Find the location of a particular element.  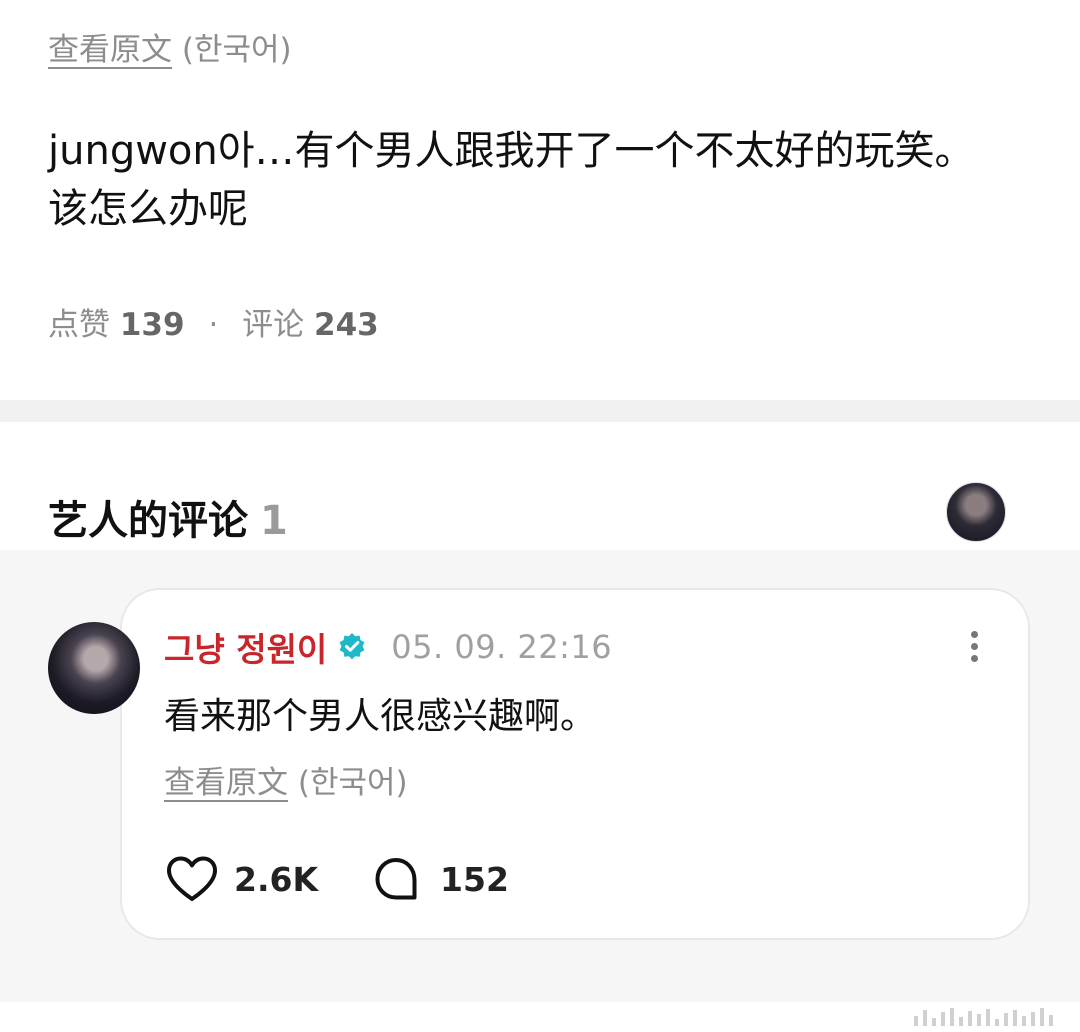

comment-author-line: 그냥 정원이 05. 09. 22:16 is located at coordinates (388, 647).